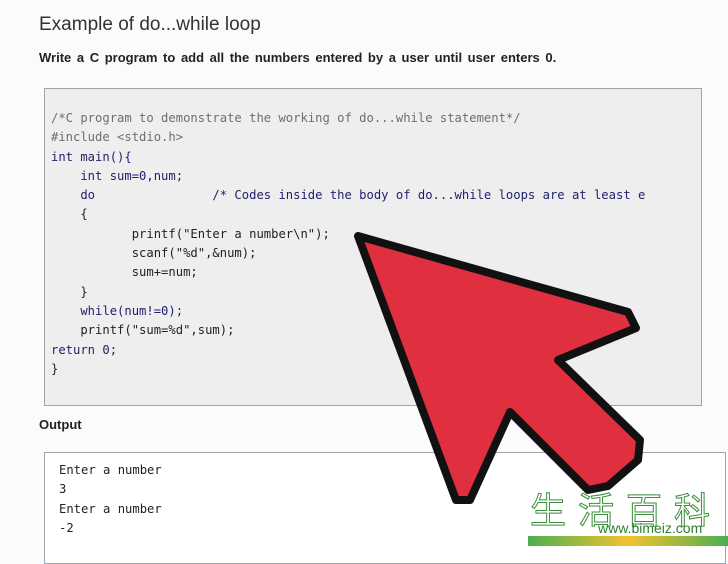 This screenshot has width=728, height=564. I want to click on watermark-url: www.bimeiz.com, so click(650, 528).